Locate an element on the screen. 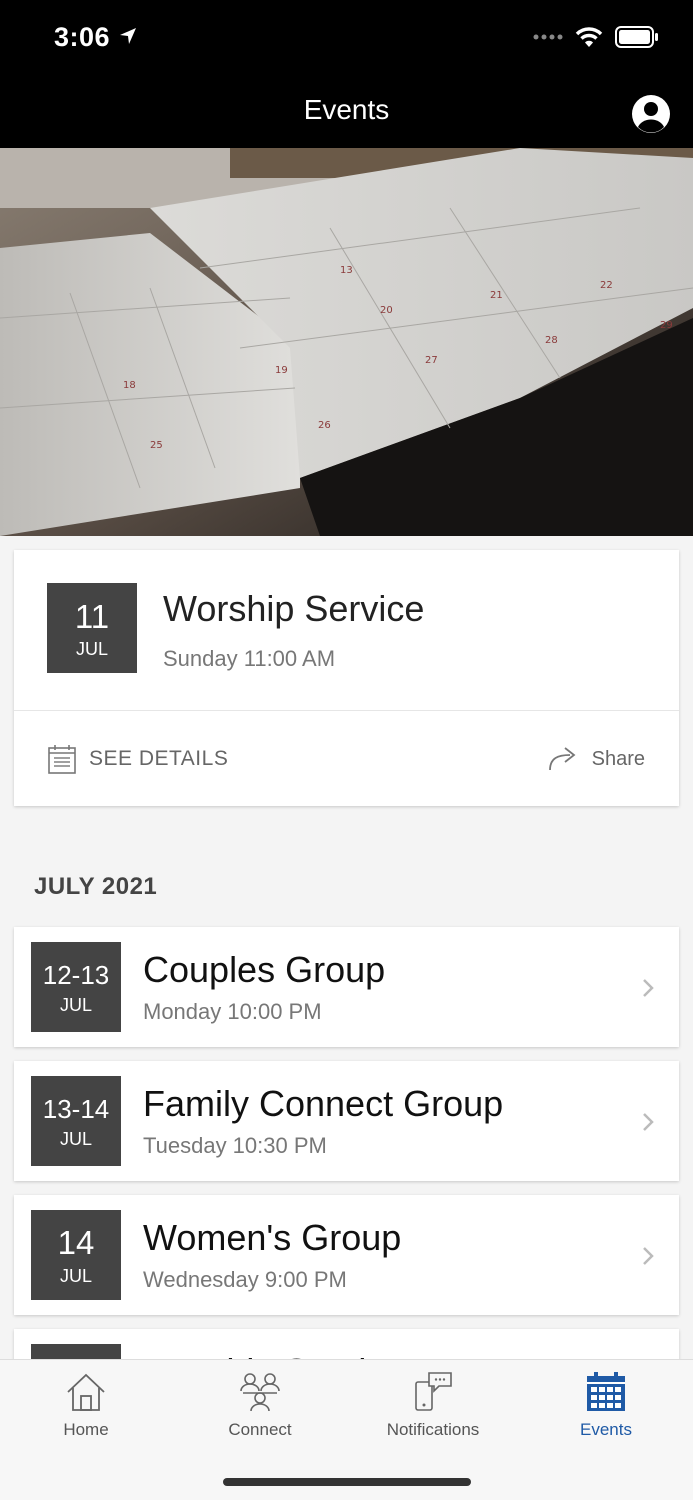  status-bar: 3:06 is located at coordinates (346, 39).